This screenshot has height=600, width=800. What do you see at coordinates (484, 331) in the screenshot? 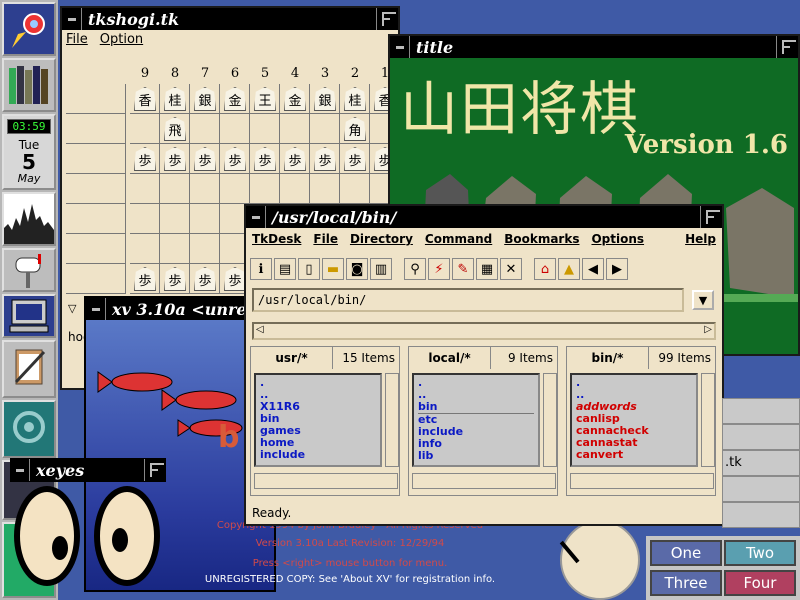
I see `panes-scrollbar: ◁ ▷` at bounding box center [484, 331].